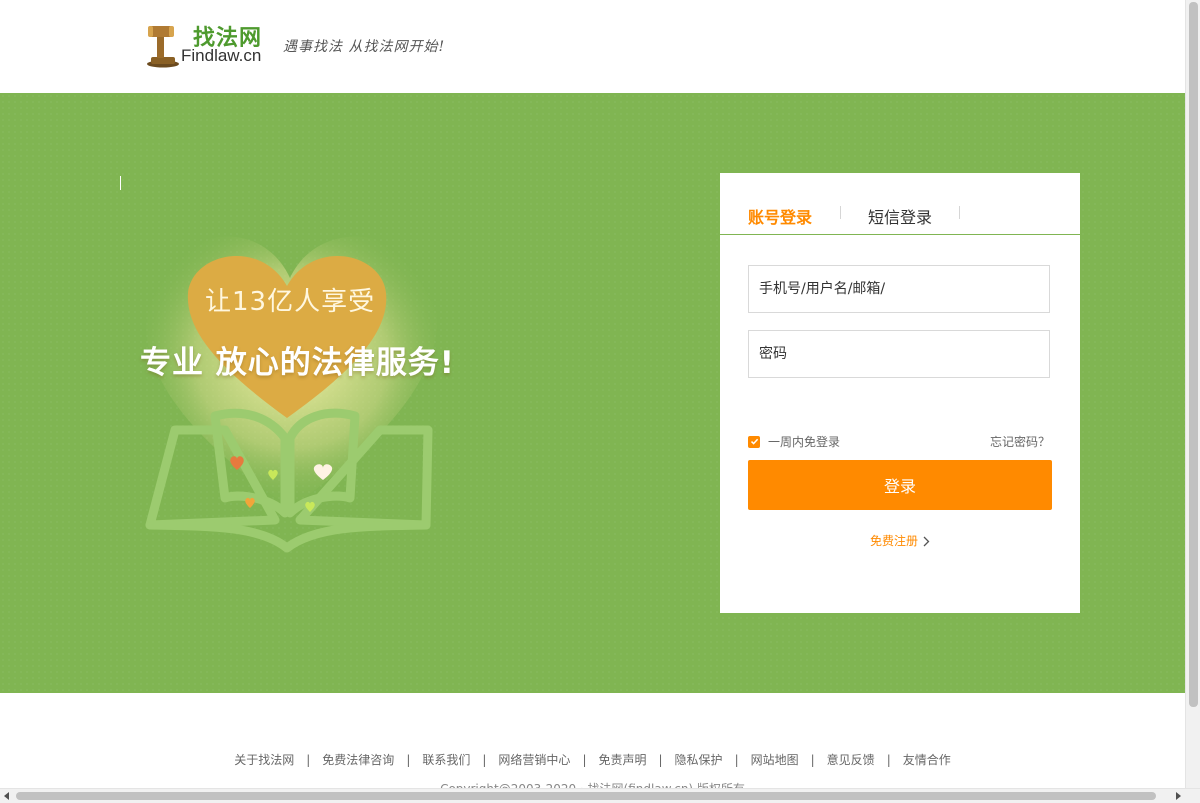  Describe the element at coordinates (926, 541) in the screenshot. I see `chevron-right-icon` at that location.